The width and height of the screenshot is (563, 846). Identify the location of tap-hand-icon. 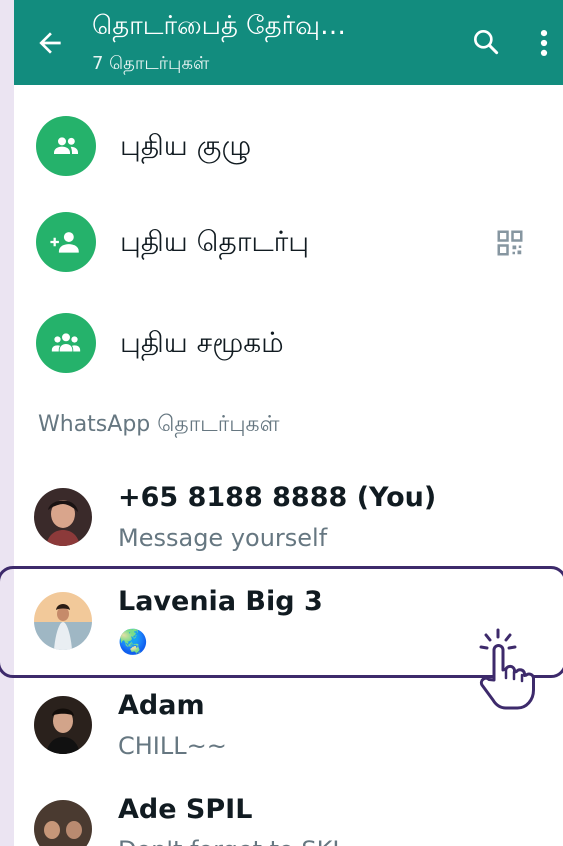
(507, 669).